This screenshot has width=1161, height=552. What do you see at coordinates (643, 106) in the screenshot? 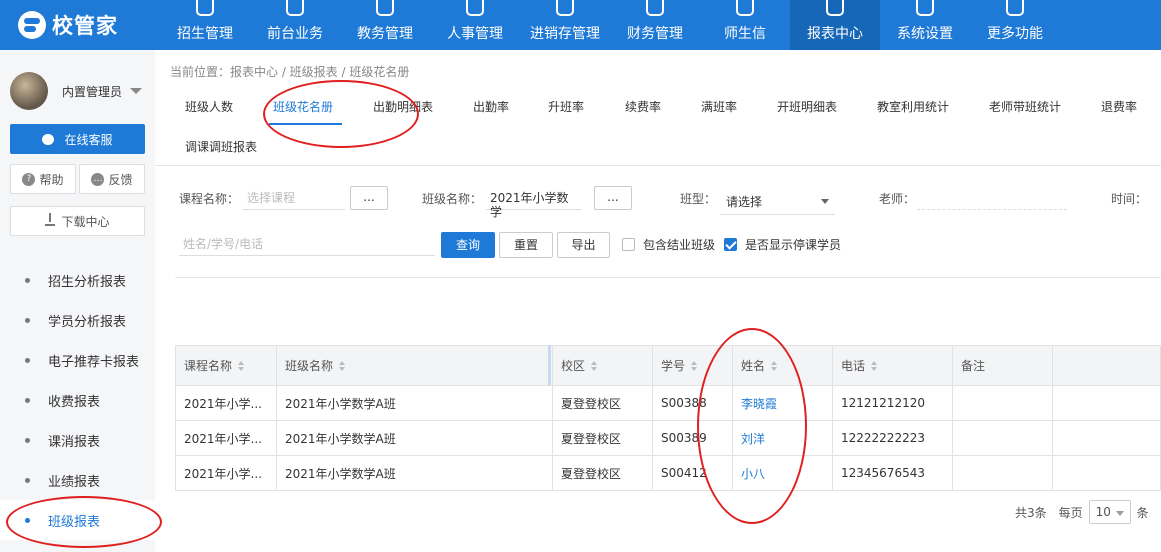
I see `tab-renewal-rate: 续费率` at bounding box center [643, 106].